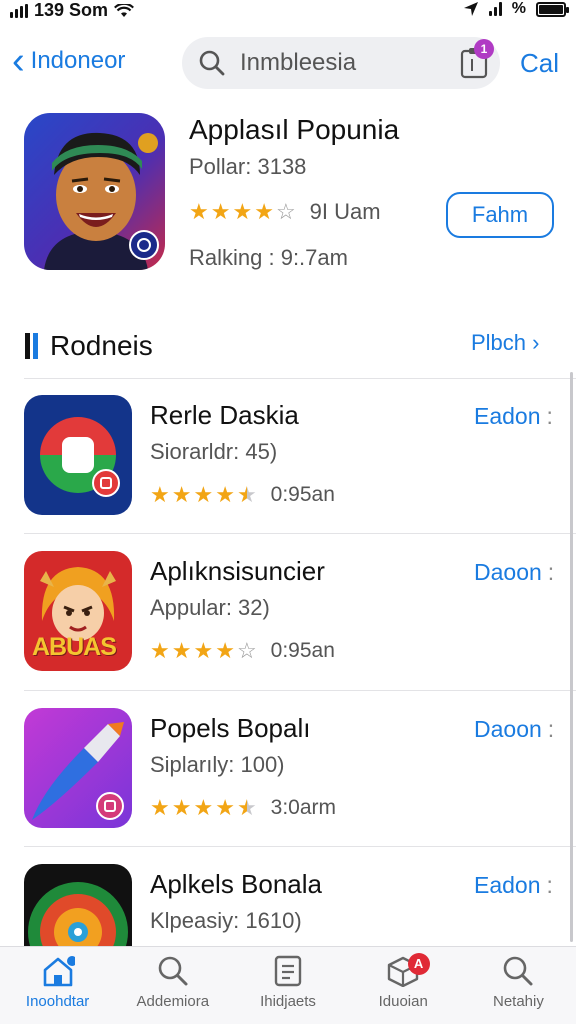 This screenshot has height=1024, width=576. I want to click on featured-app-icon, so click(94, 191).